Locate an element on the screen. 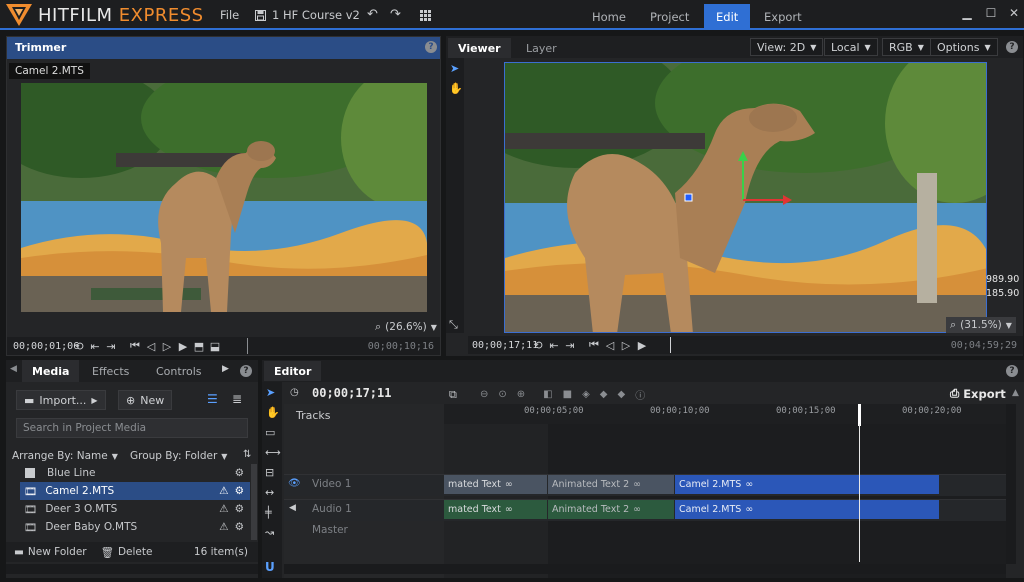 Image resolution: width=1024 pixels, height=582 pixels. eye-icon: 👁 is located at coordinates (294, 483).